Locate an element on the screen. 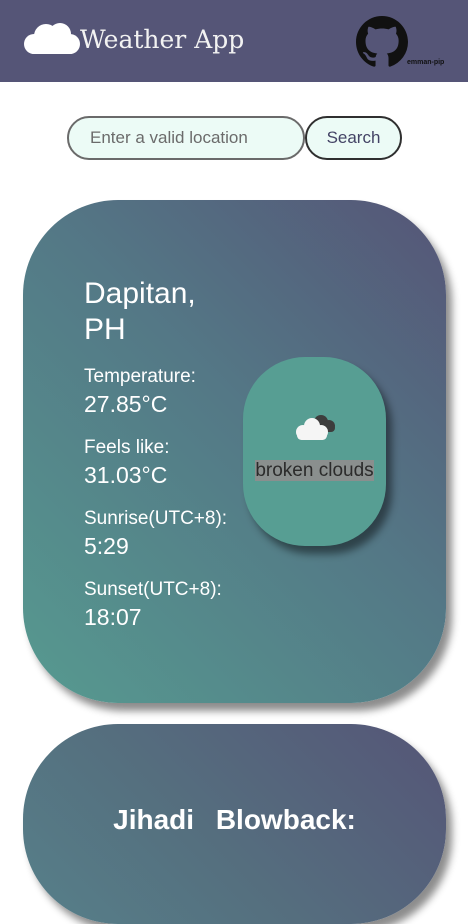  github-username: emman-pip is located at coordinates (426, 62).